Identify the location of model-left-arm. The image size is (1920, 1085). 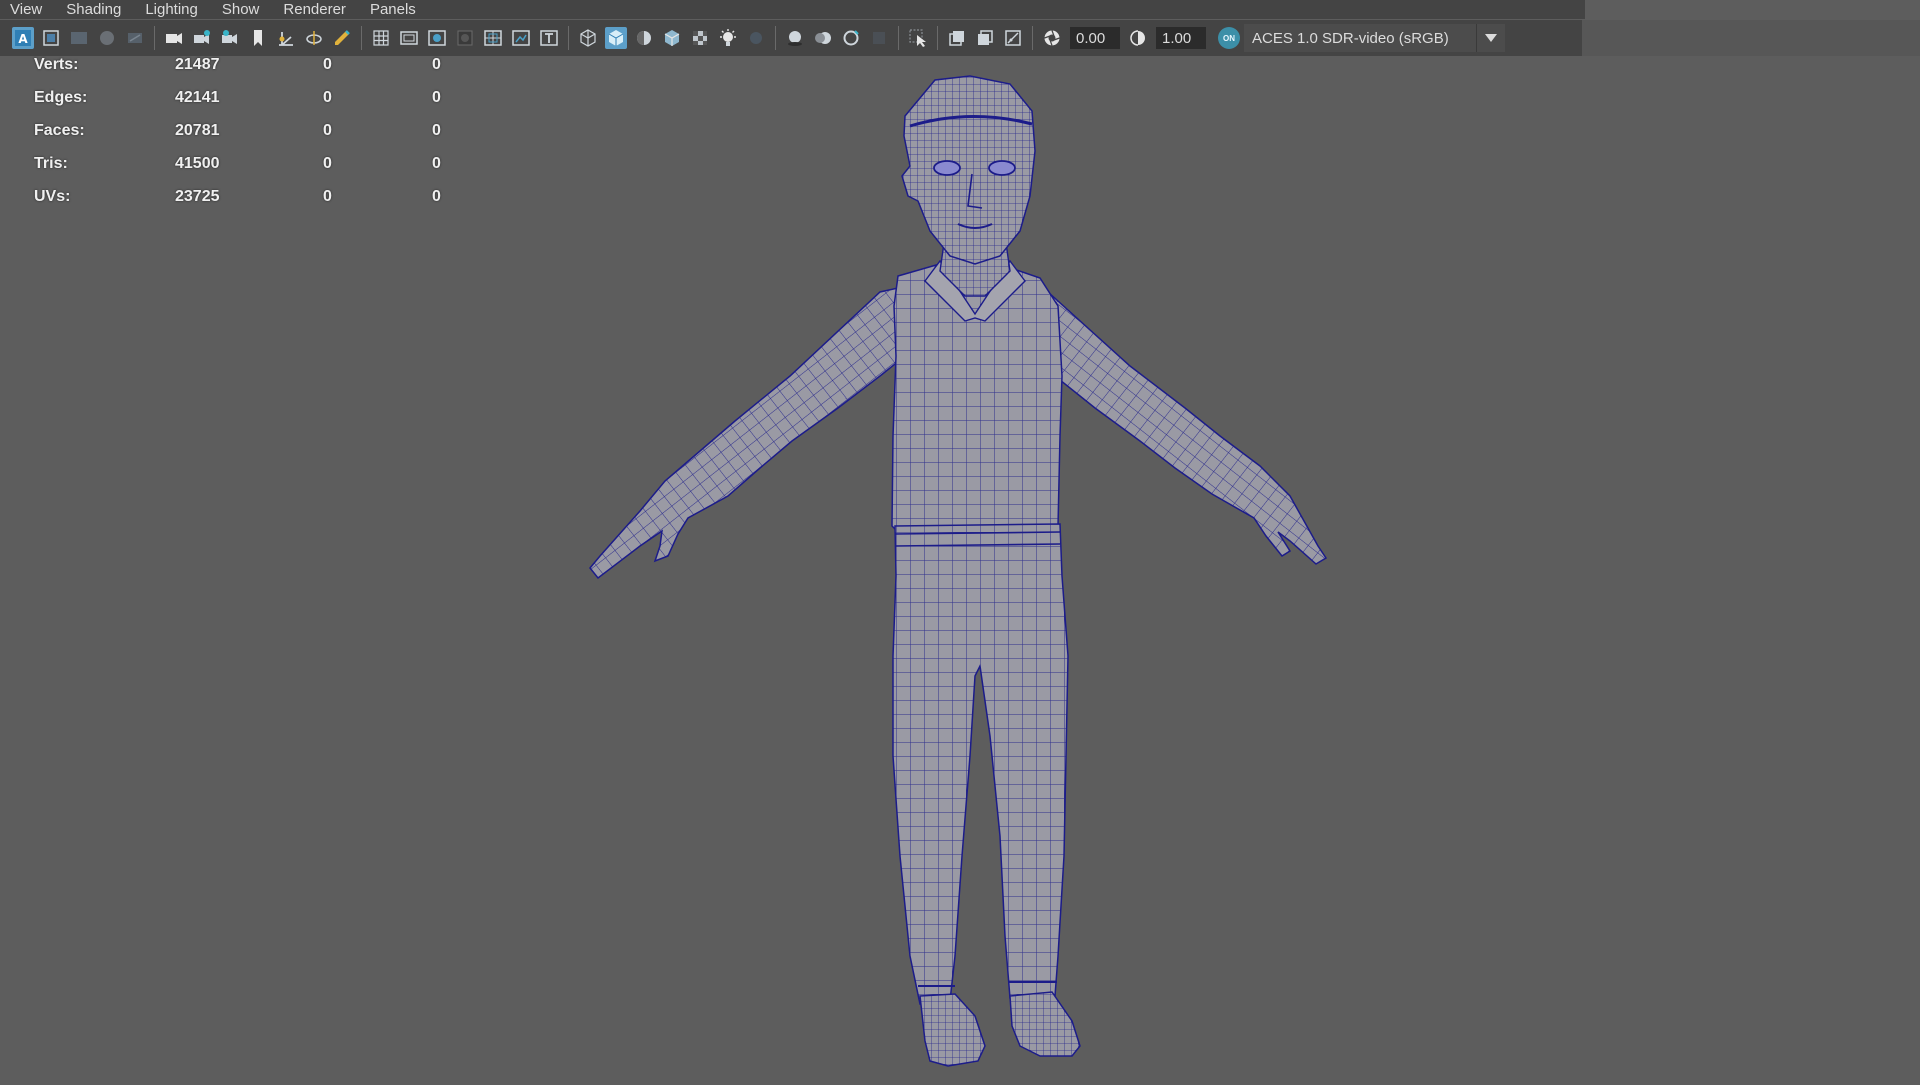
(747, 433).